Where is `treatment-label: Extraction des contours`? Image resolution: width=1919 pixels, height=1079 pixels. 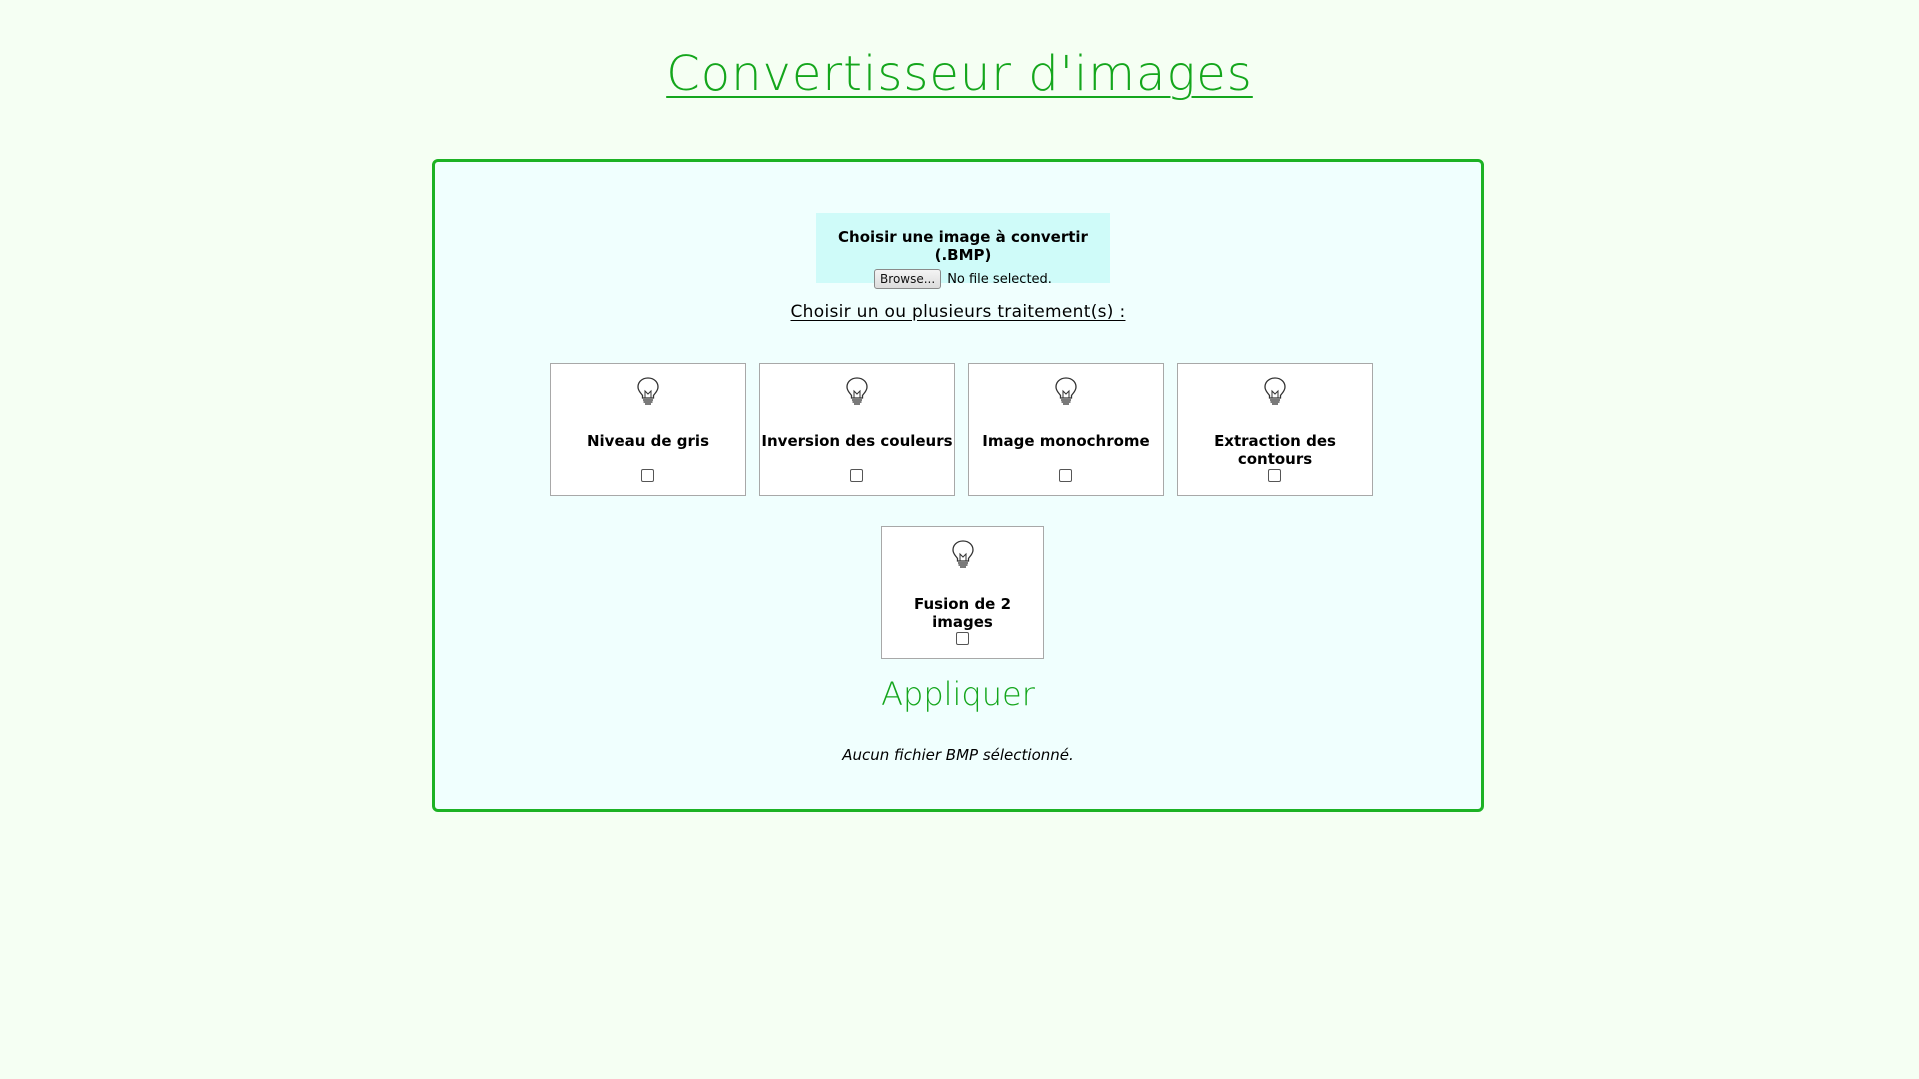
treatment-label: Extraction des contours is located at coordinates (1275, 450).